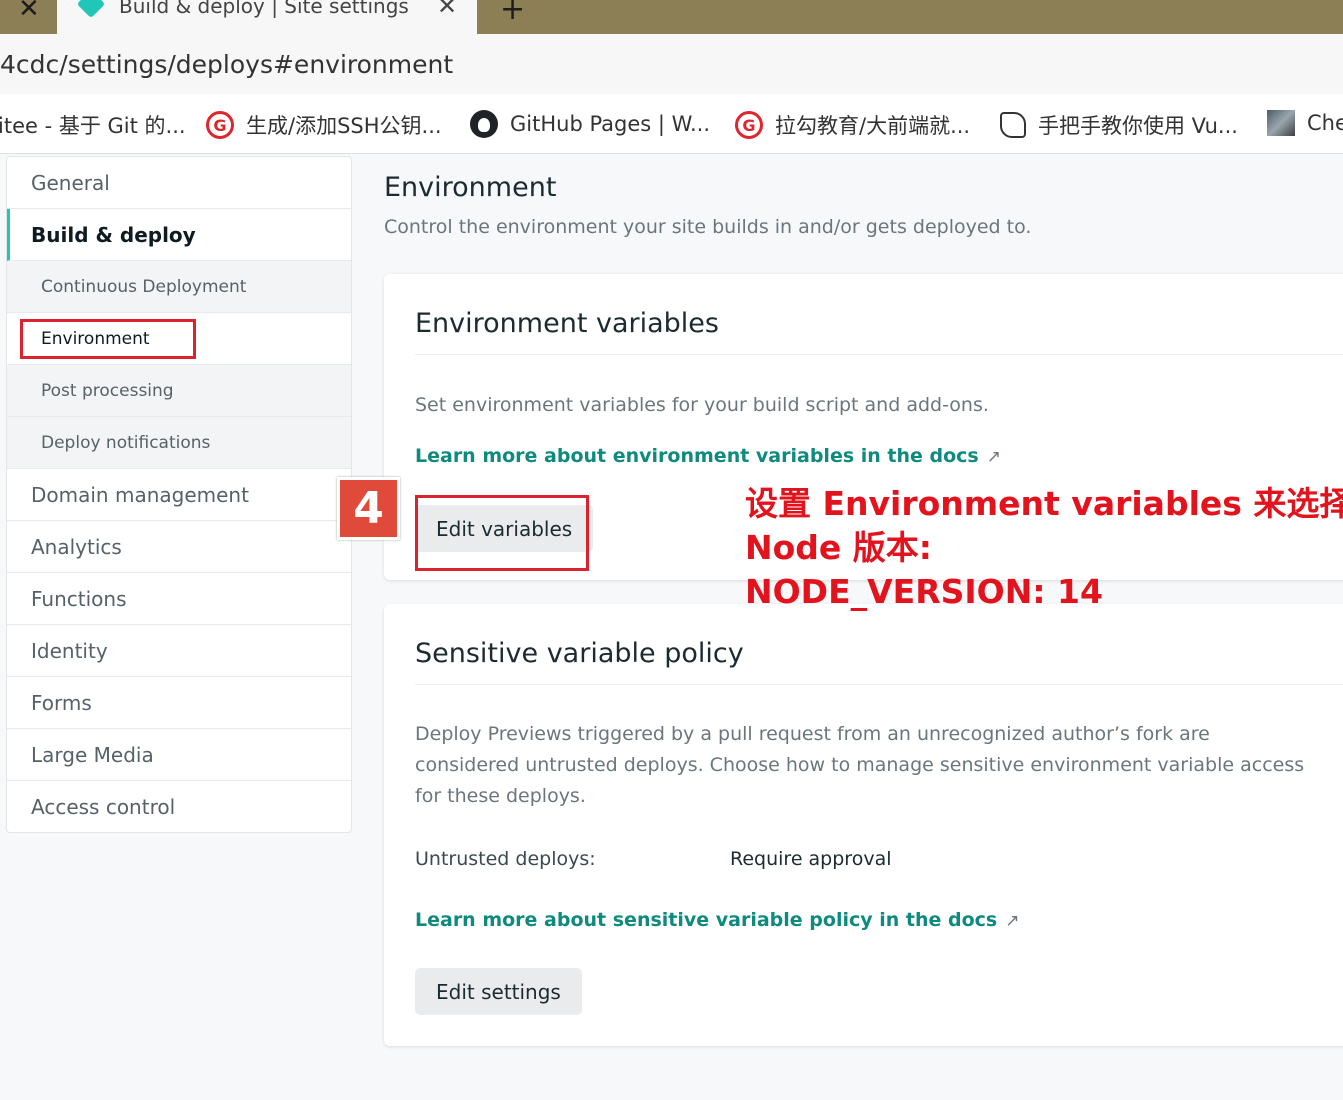 This screenshot has height=1100, width=1343. I want to click on address-bar: 4cdc/settings/deploys#environment, so click(671, 64).